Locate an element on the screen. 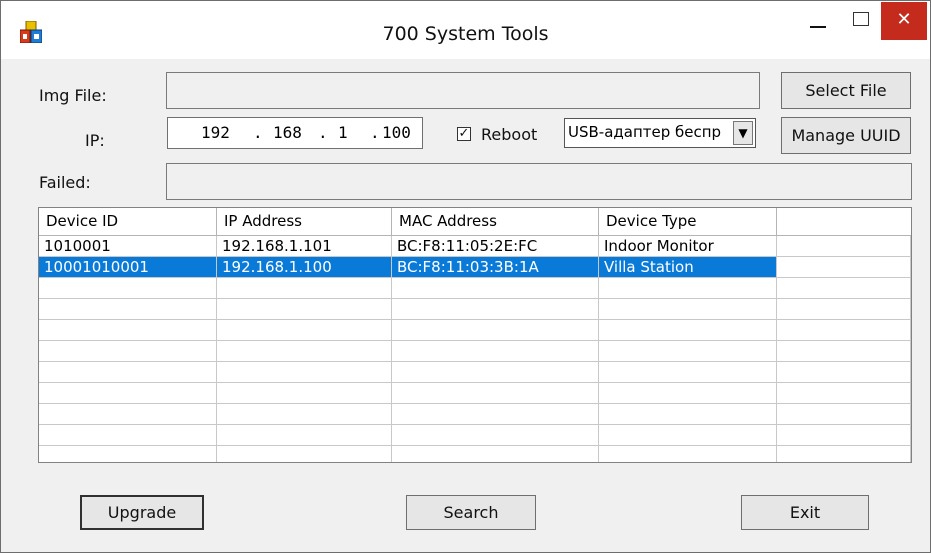  column-header-mac-address: MAC Address is located at coordinates (495, 221).